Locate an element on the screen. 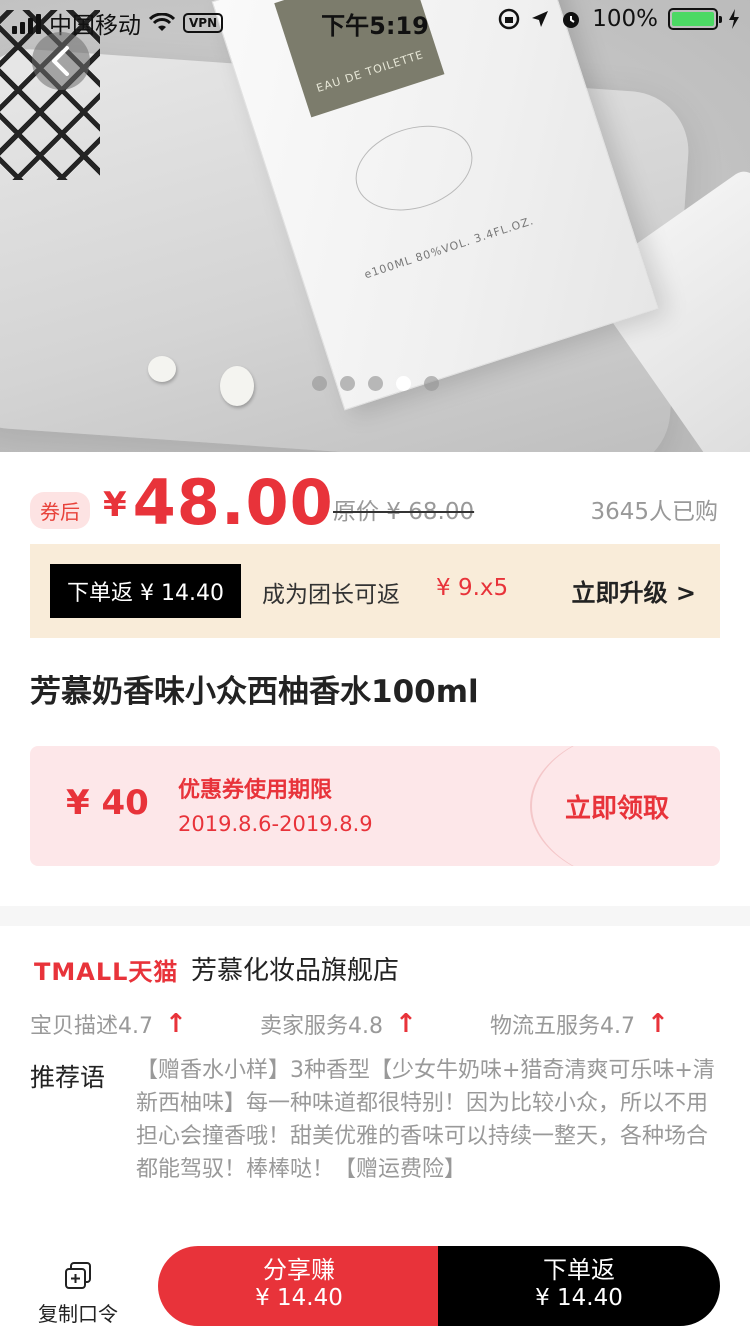 The height and width of the screenshot is (1334, 750). order-rebate-button: 下单返 ¥ 14.40 is located at coordinates (579, 1286).